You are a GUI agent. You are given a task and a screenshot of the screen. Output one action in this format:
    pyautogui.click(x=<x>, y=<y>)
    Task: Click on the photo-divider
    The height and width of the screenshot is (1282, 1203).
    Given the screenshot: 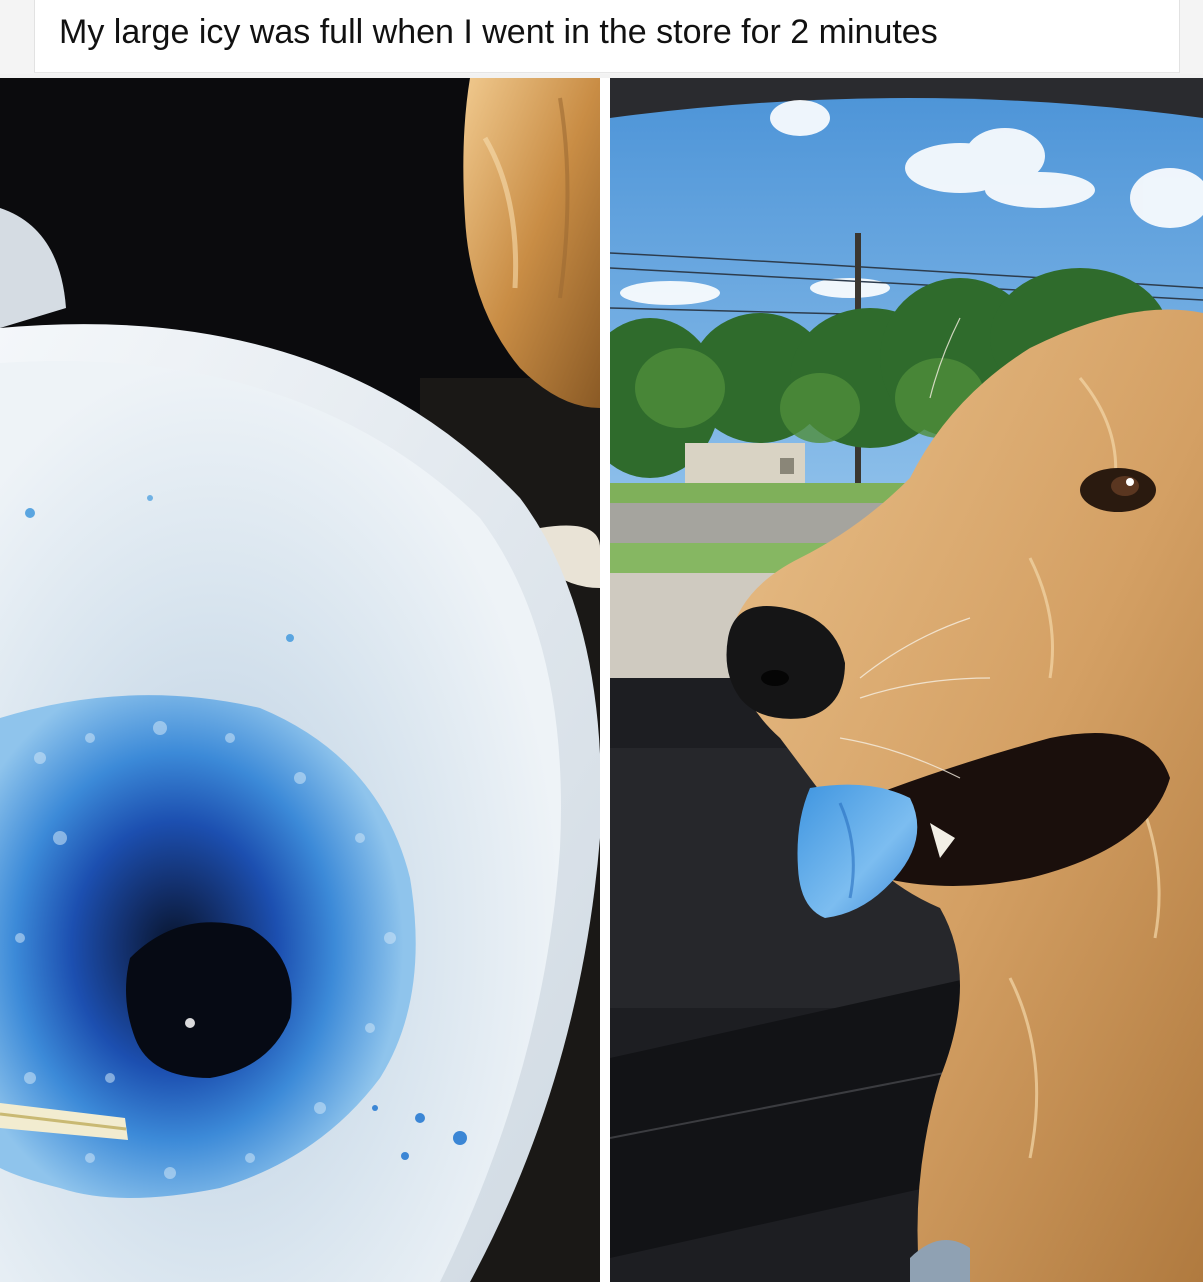 What is the action you would take?
    pyautogui.click(x=605, y=680)
    